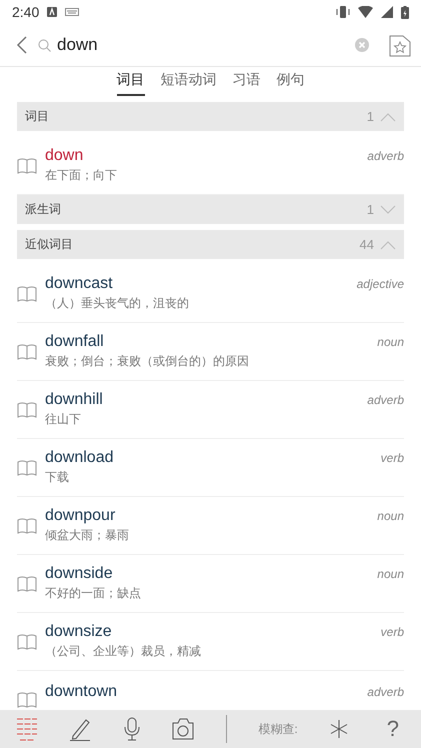 This screenshot has height=748, width=421. Describe the element at coordinates (290, 83) in the screenshot. I see `tab: 例句` at that location.